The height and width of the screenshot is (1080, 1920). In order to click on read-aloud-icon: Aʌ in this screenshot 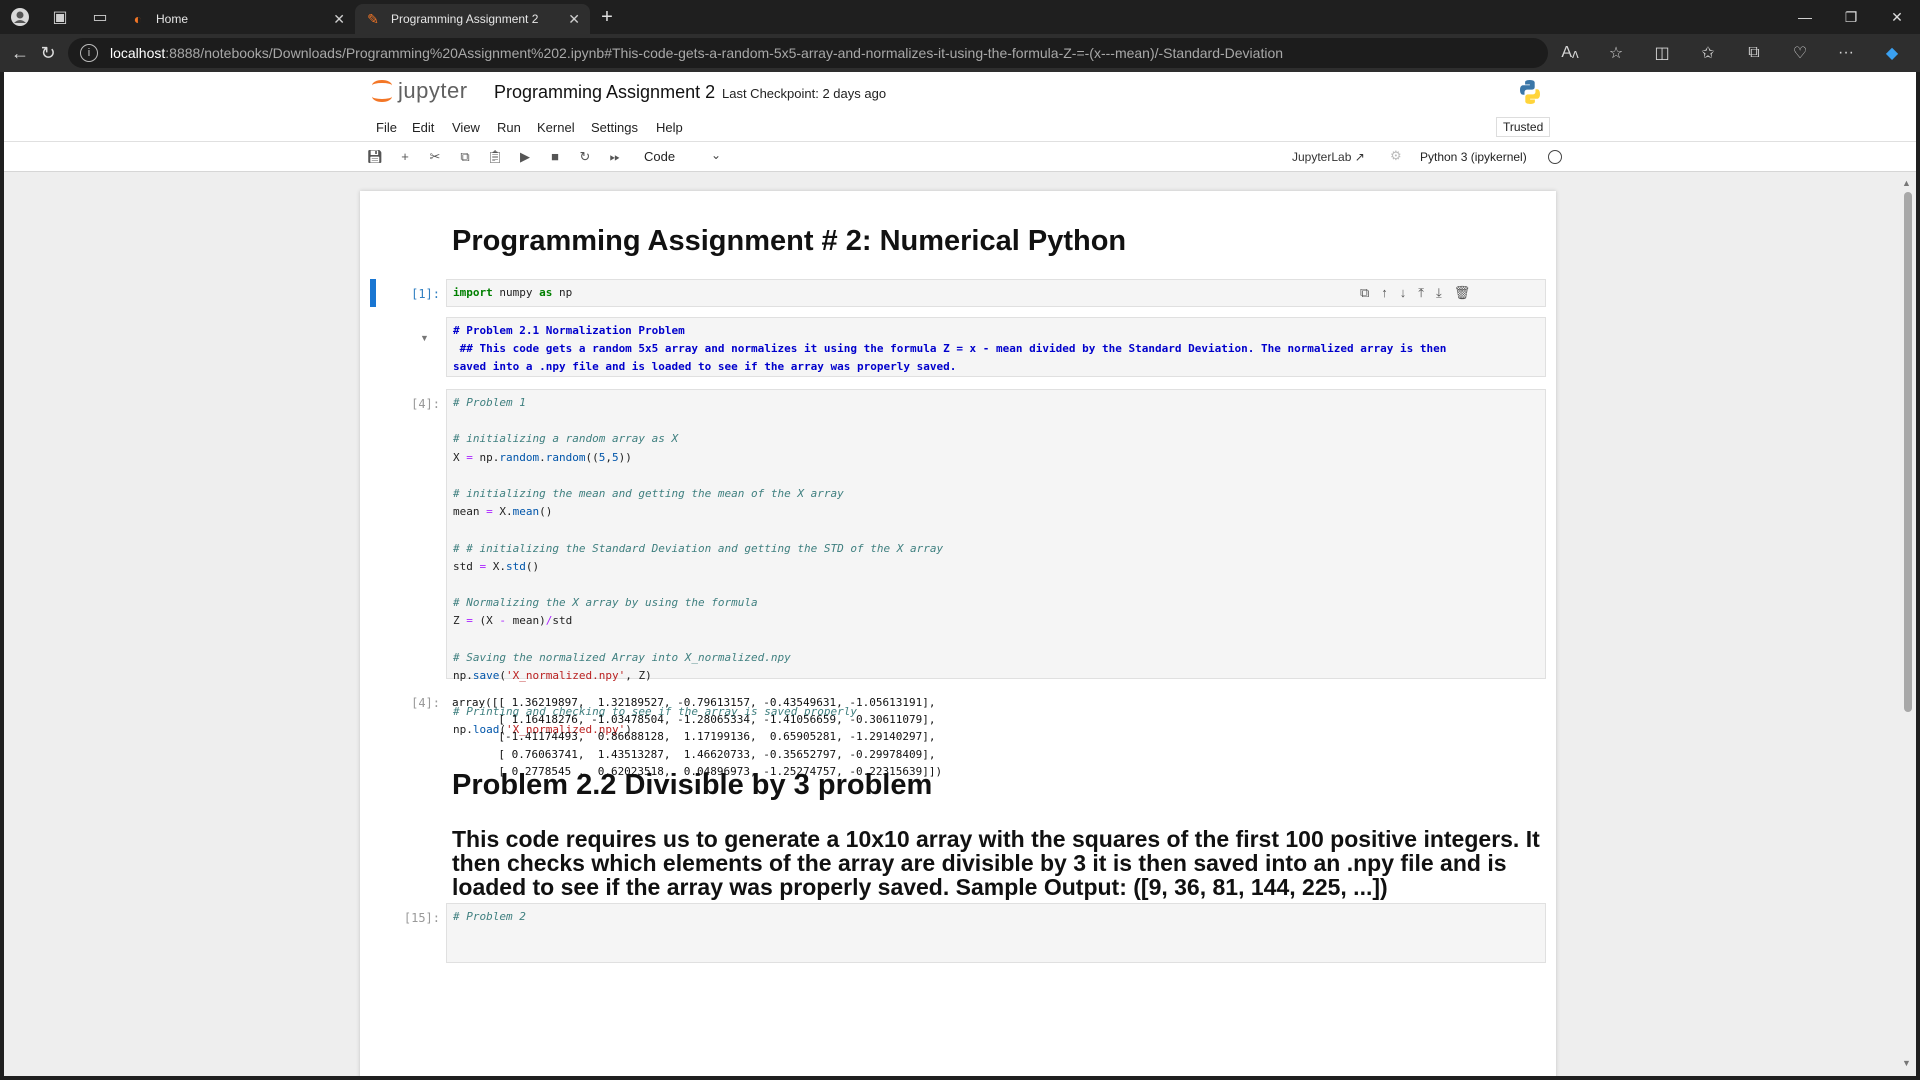, I will do `click(1570, 53)`.